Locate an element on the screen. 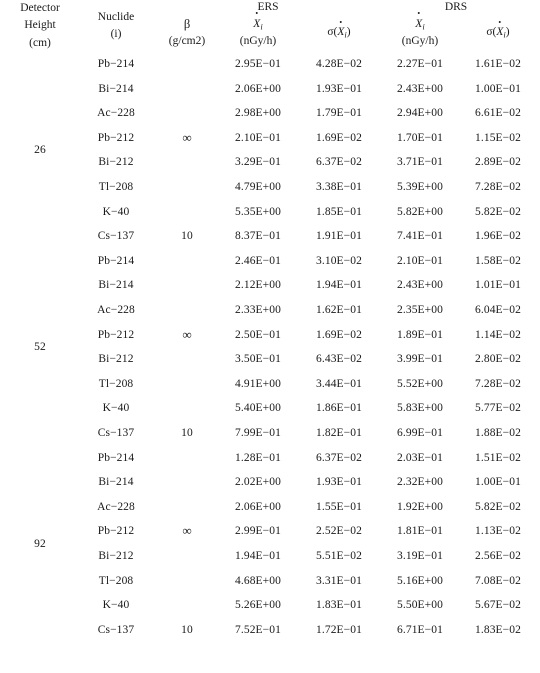 The image size is (540, 673). ers-dose-rate-value: 2.33E+00 is located at coordinates (258, 309).